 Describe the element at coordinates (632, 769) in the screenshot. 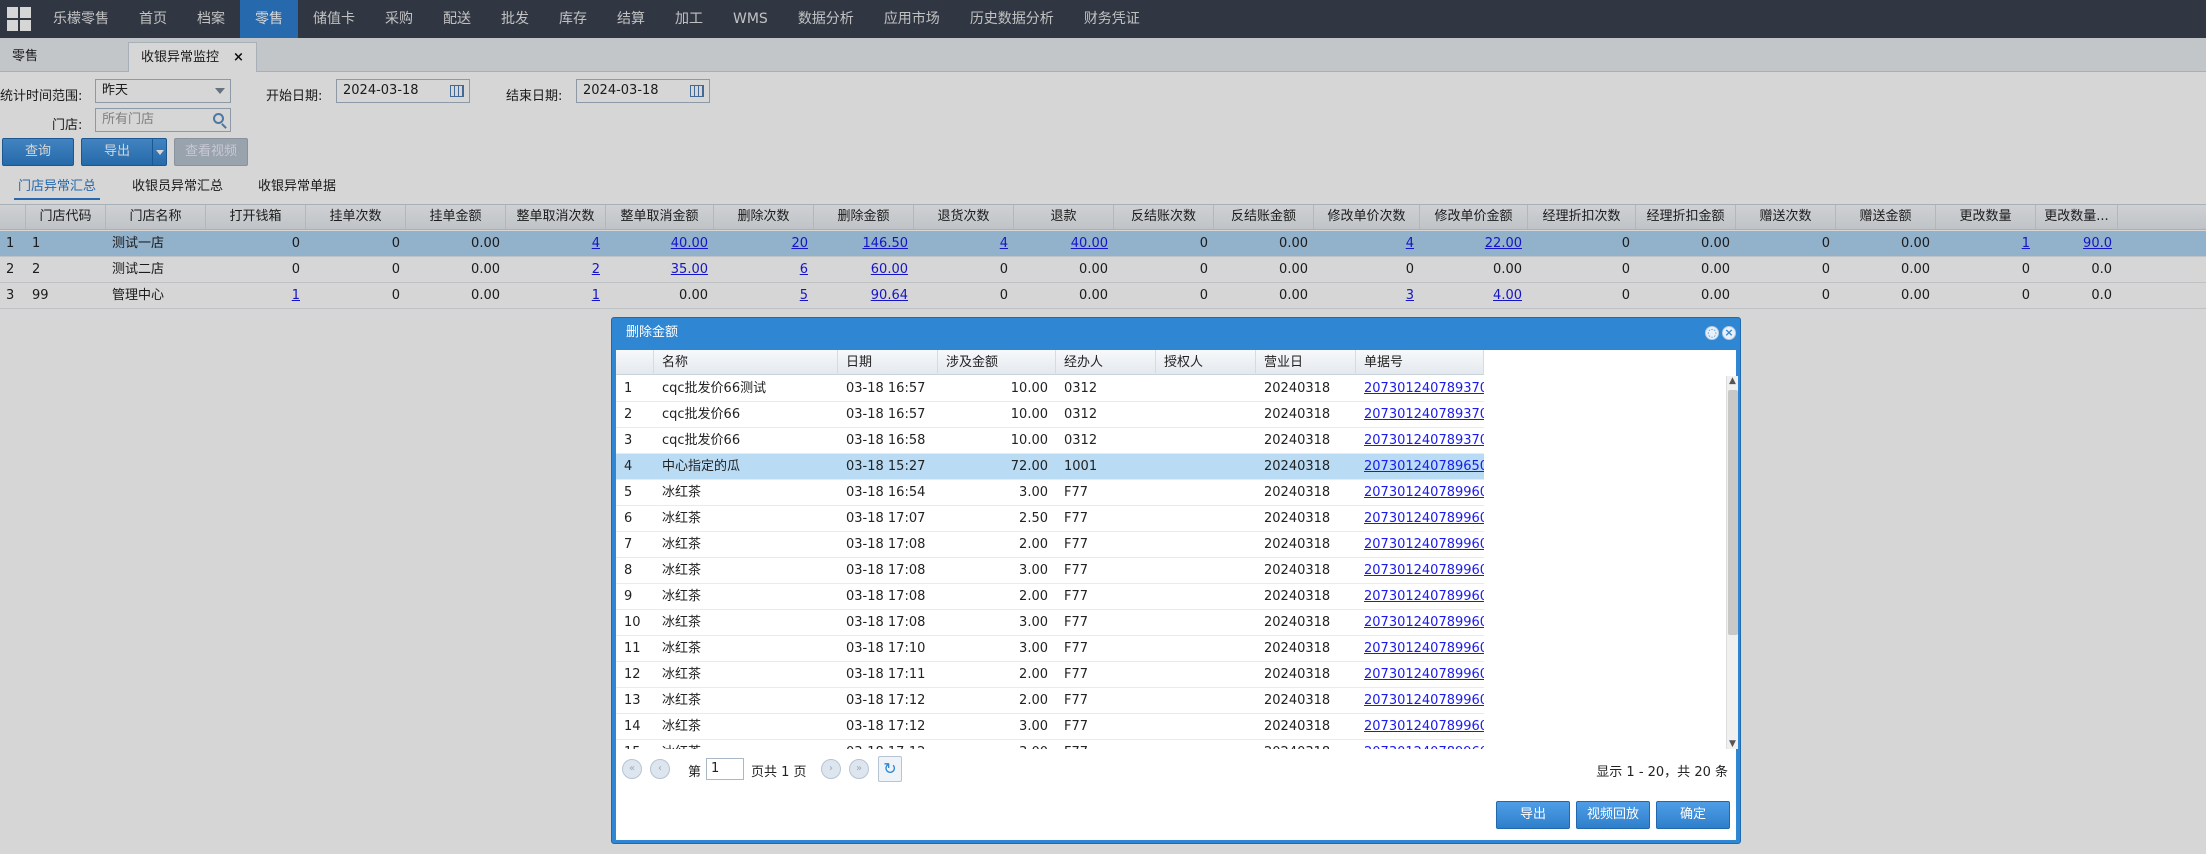

I see `first-page-icon: «` at that location.